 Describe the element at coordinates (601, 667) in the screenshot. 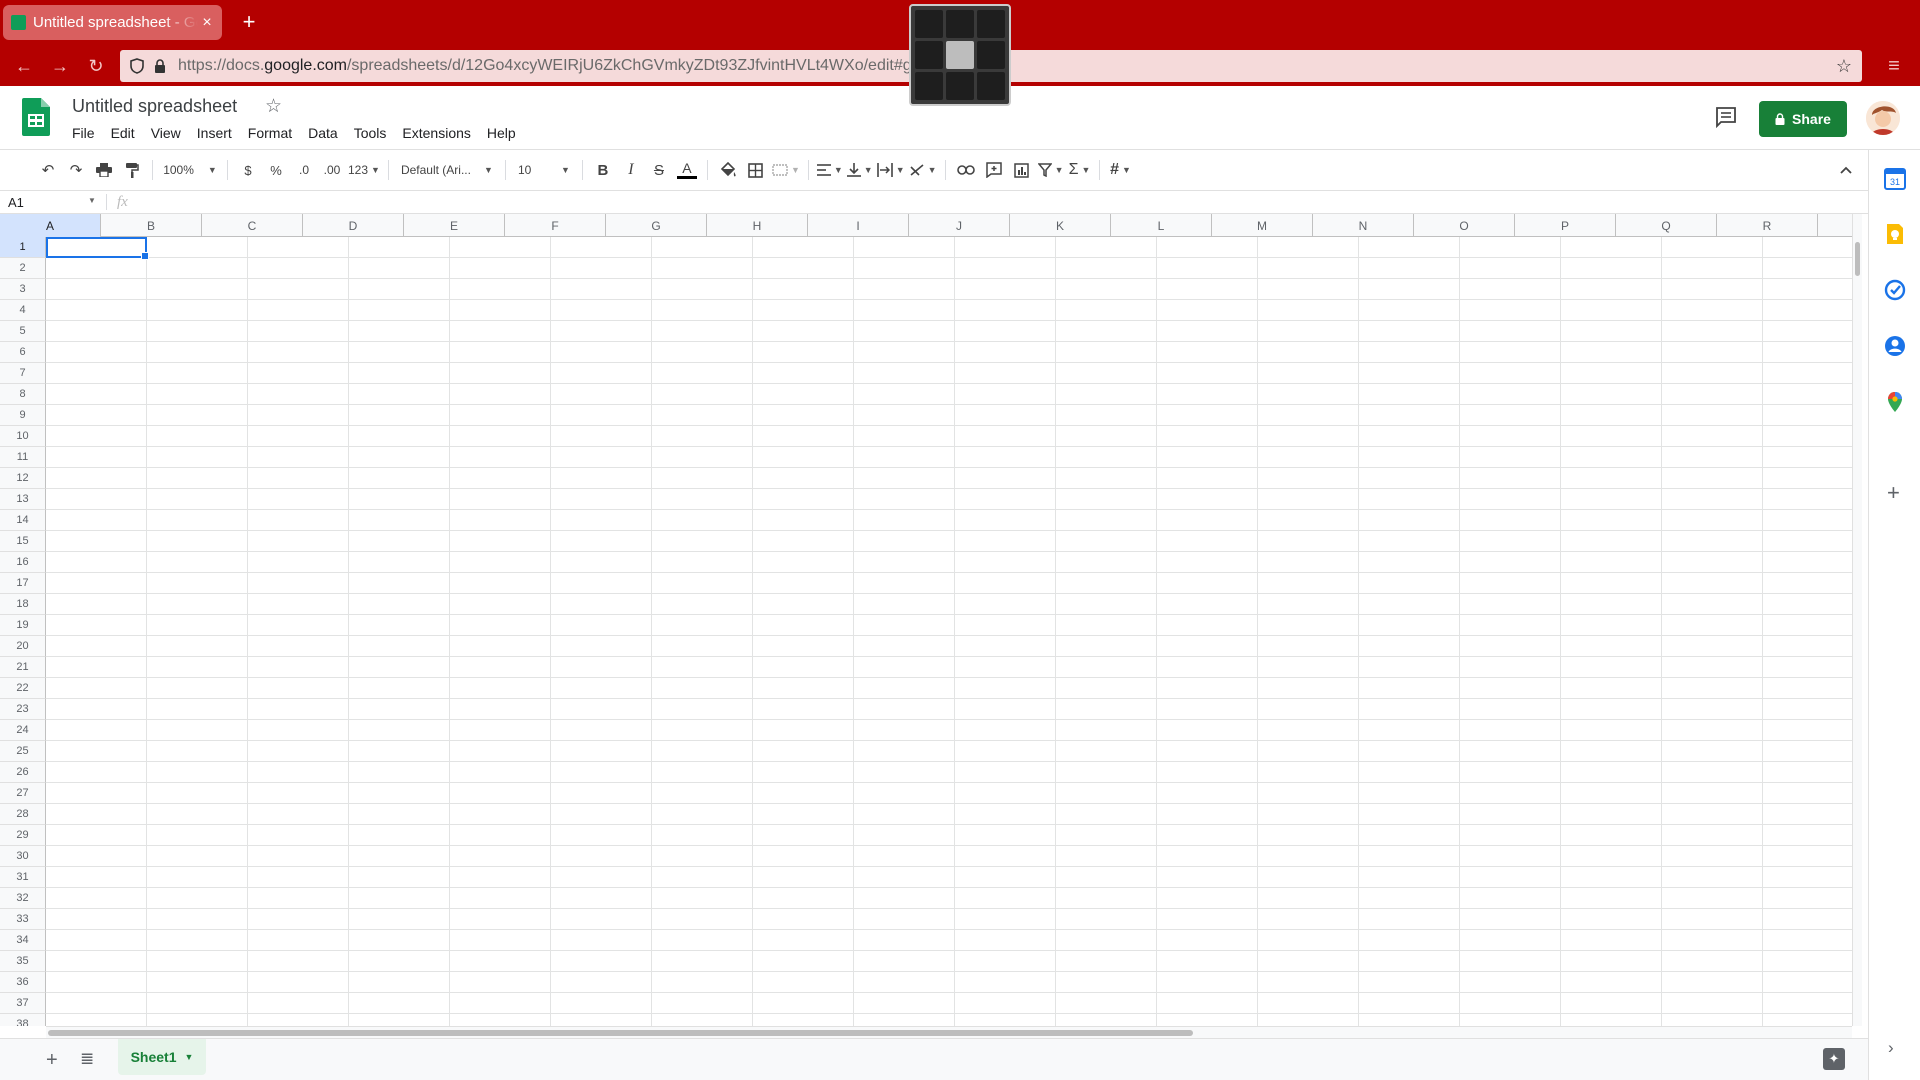

I see `cell-f21` at that location.